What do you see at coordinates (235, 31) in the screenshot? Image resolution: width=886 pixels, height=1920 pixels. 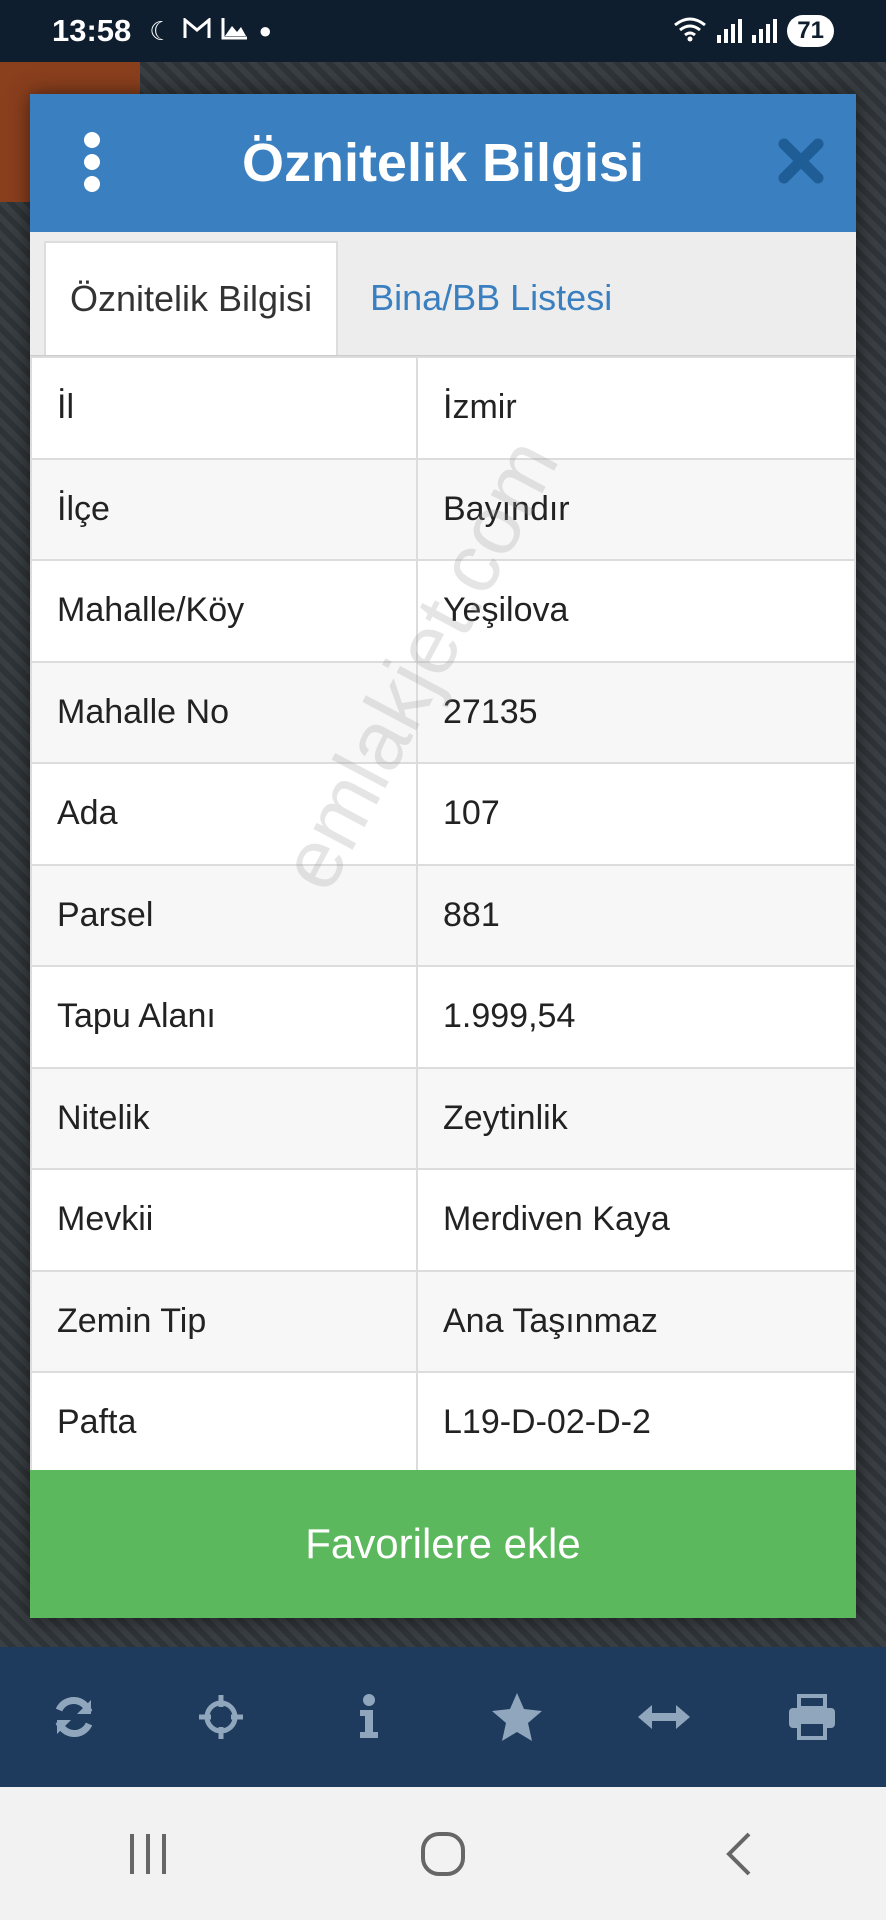 I see `gallery-icon` at bounding box center [235, 31].